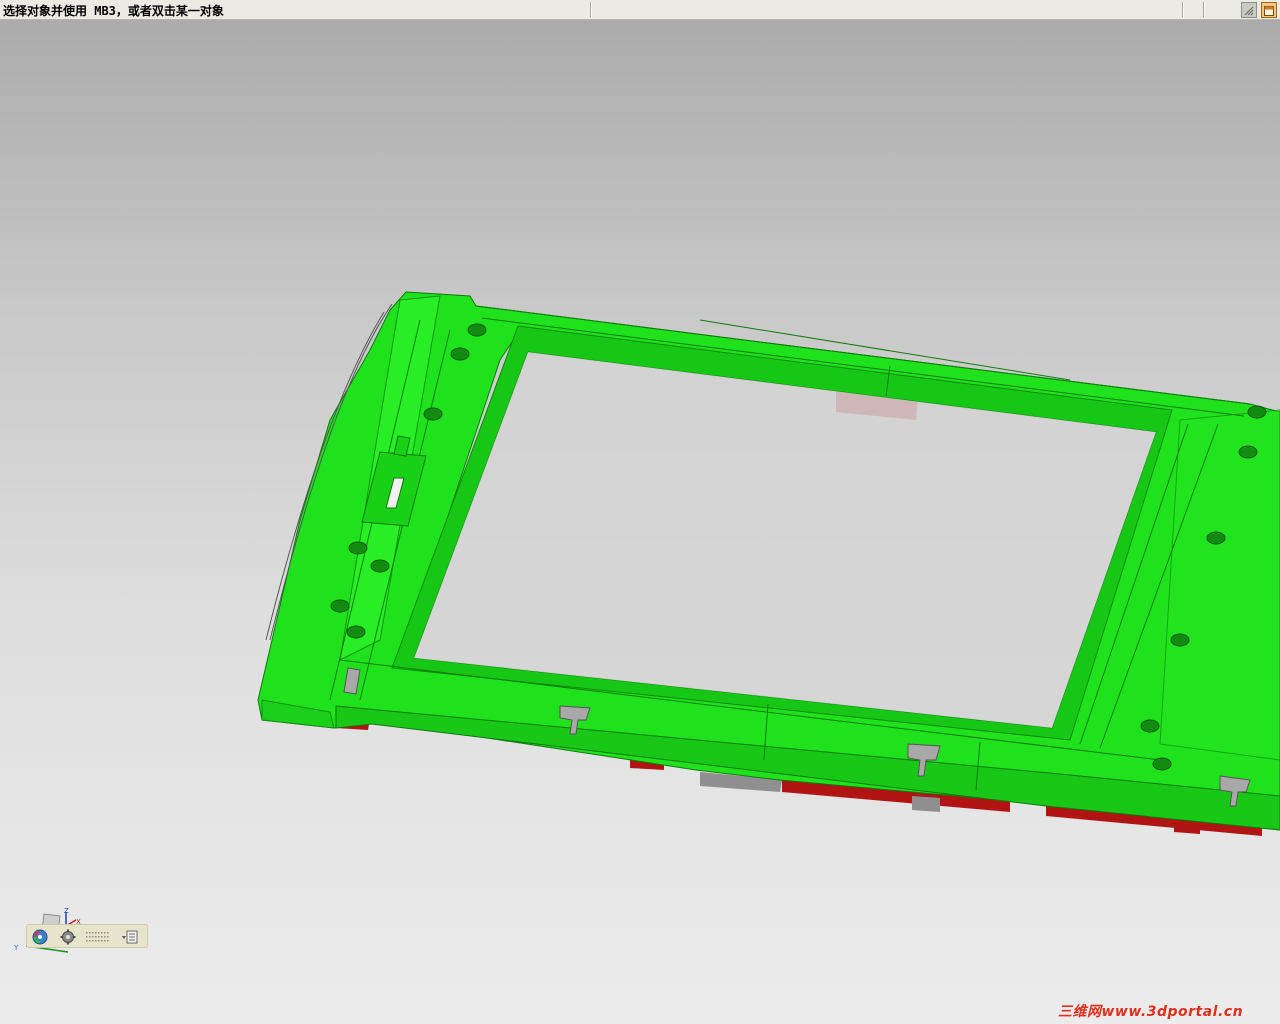 Image resolution: width=1280 pixels, height=1024 pixels. What do you see at coordinates (66, 911) in the screenshot?
I see `axis-z-label: Z` at bounding box center [66, 911].